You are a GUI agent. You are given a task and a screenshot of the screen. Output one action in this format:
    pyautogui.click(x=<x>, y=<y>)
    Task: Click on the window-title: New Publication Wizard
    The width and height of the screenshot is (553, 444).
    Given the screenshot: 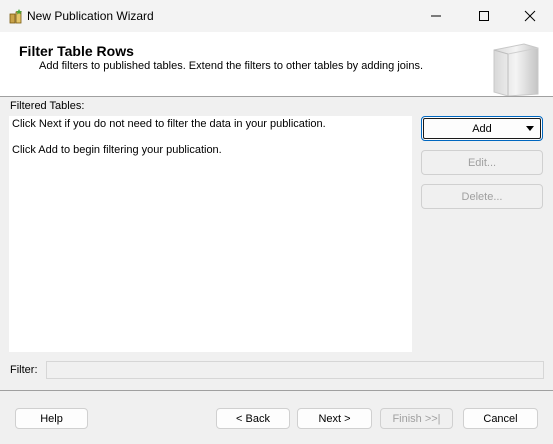 What is the action you would take?
    pyautogui.click(x=90, y=16)
    